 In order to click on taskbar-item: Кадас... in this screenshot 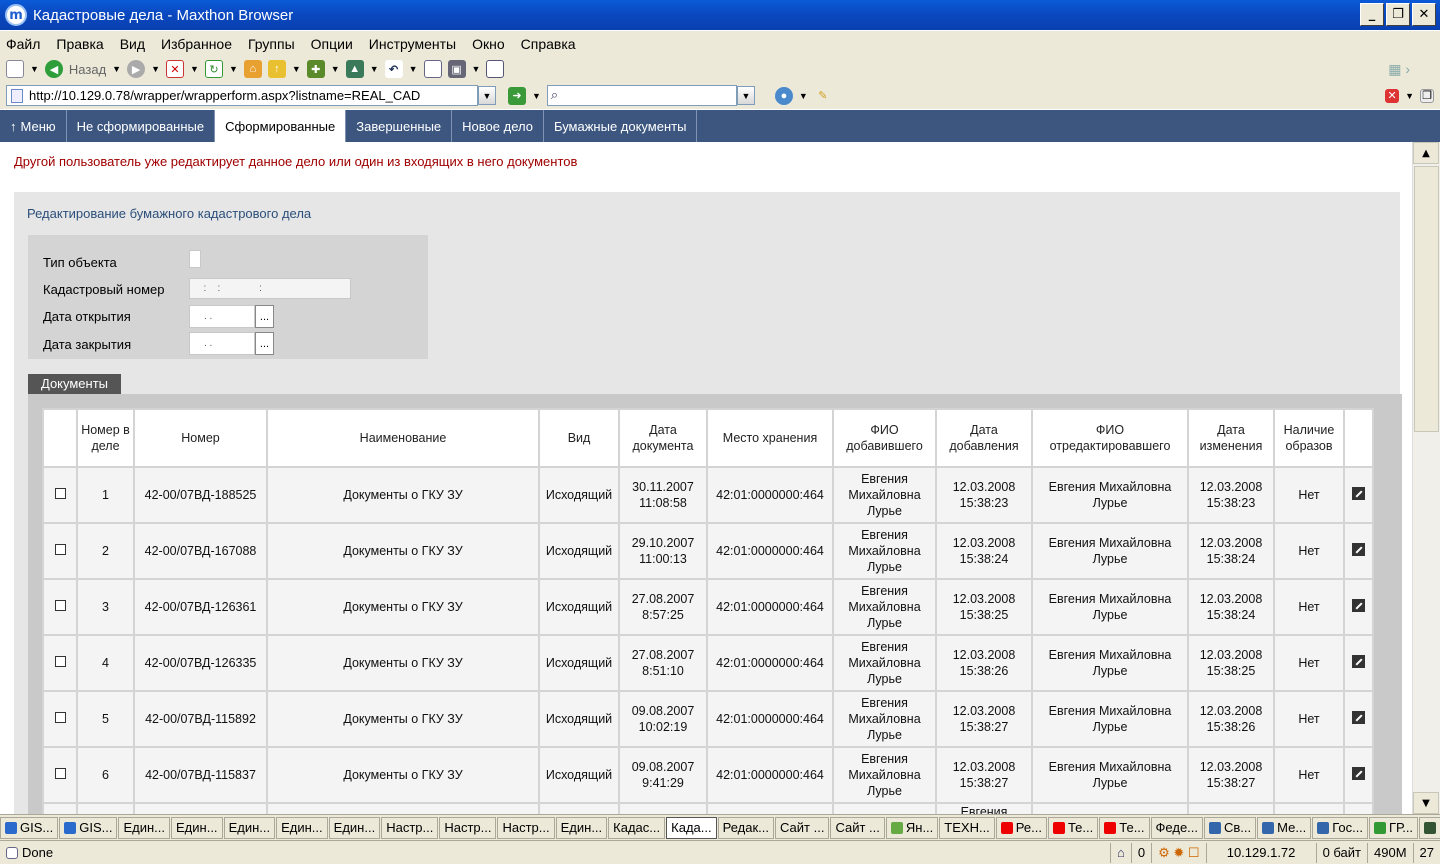, I will do `click(637, 827)`.